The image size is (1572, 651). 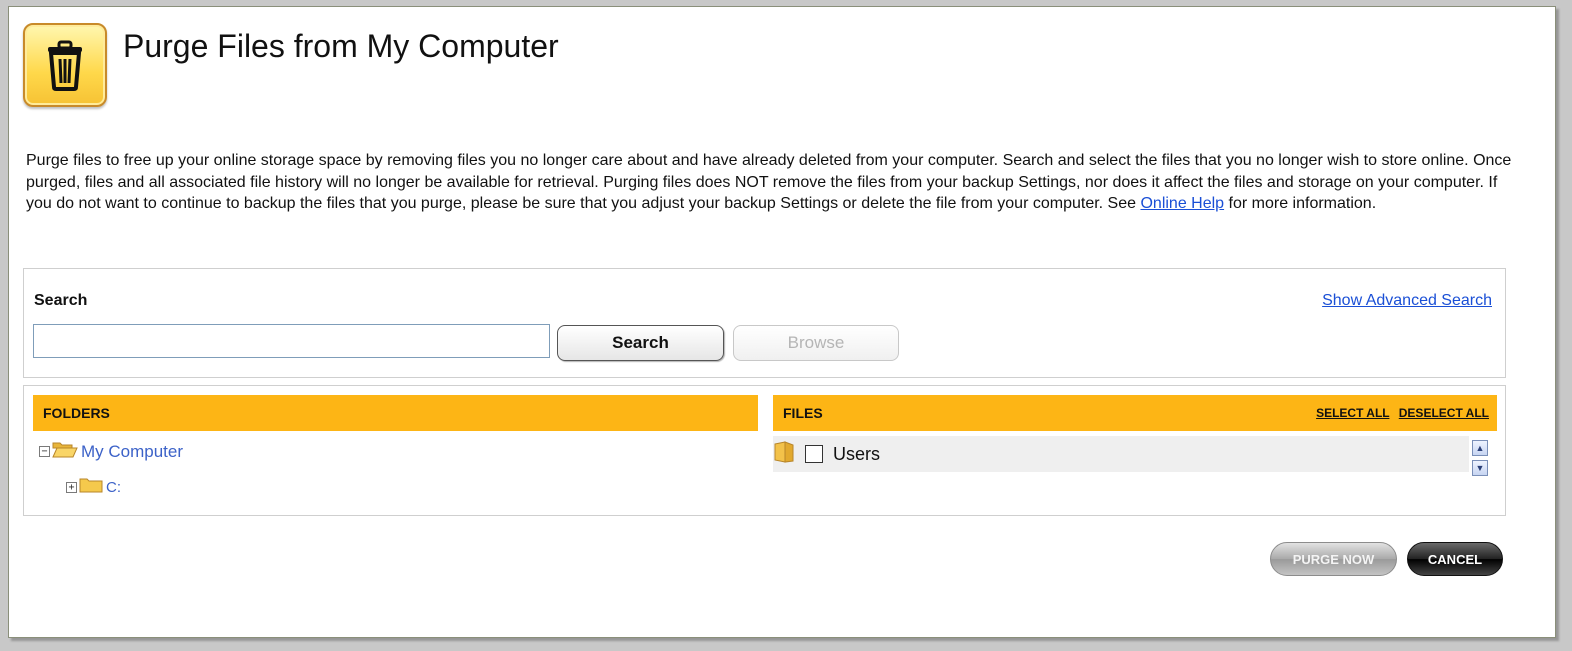 I want to click on page-title: Purge Files from My Computer, so click(x=341, y=45).